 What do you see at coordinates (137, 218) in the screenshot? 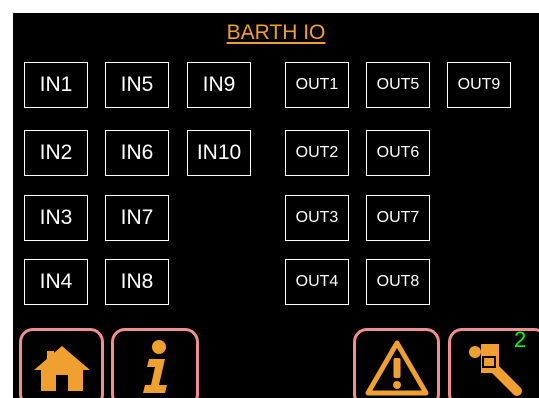
I see `input-button-in7: IN7` at bounding box center [137, 218].